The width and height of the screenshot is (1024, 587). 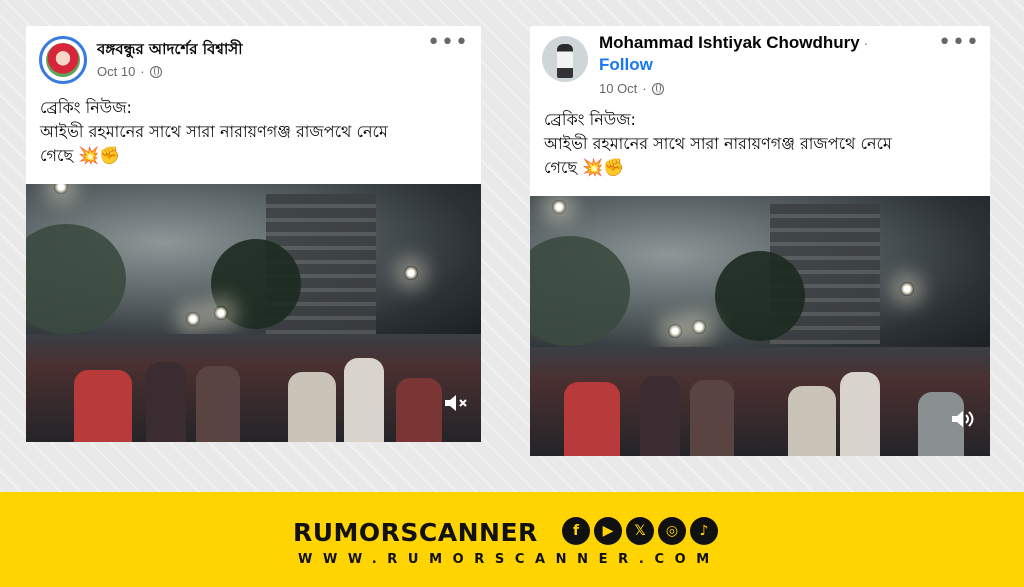 What do you see at coordinates (626, 65) in the screenshot?
I see `follow-button: Follow` at bounding box center [626, 65].